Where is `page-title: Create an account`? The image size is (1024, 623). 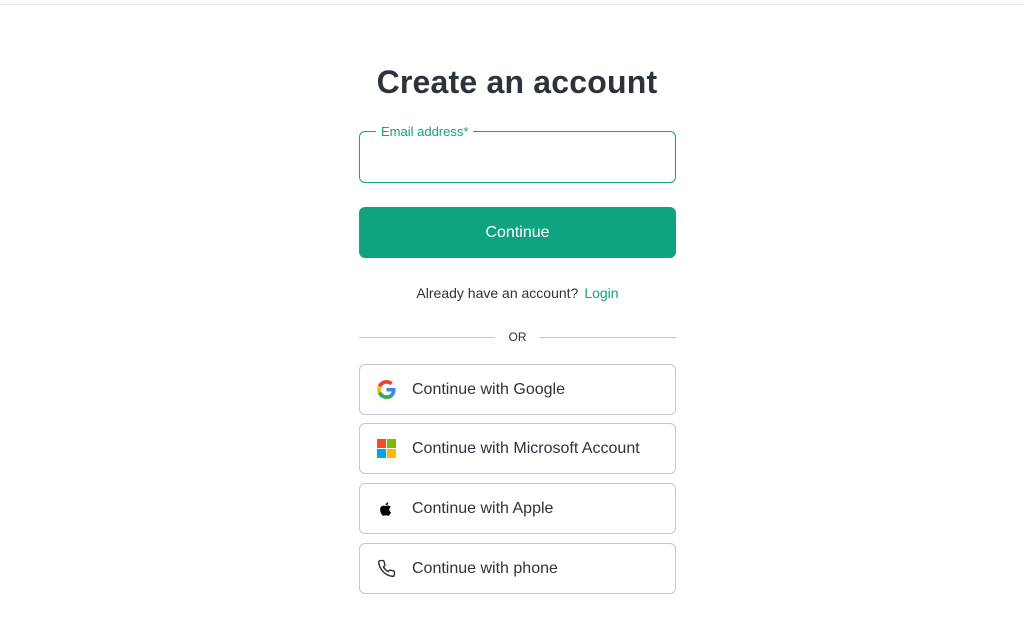
page-title: Create an account is located at coordinates (517, 82).